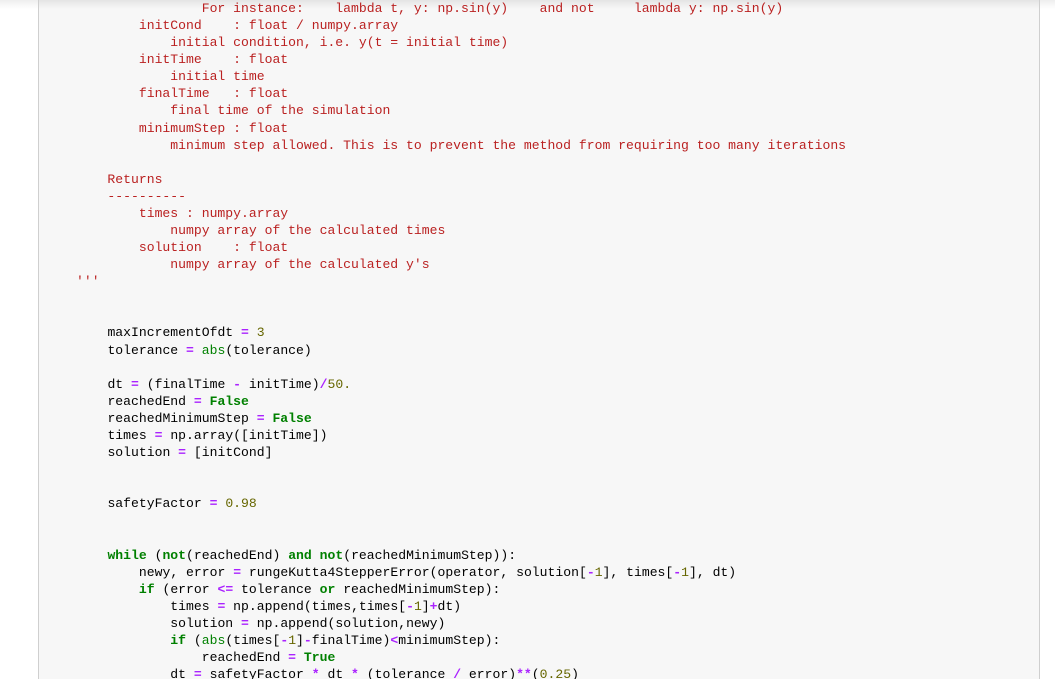  I want to click on page-top-shadow, so click(19, 4).